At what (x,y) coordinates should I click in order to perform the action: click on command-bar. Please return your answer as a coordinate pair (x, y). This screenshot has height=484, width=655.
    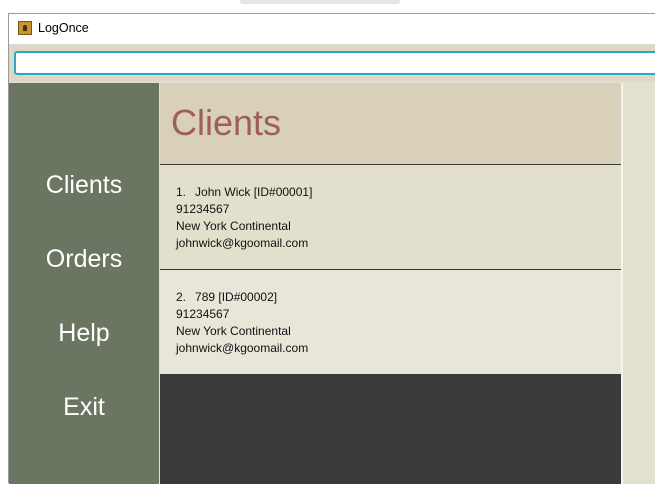
    Looking at the image, I should click on (332, 63).